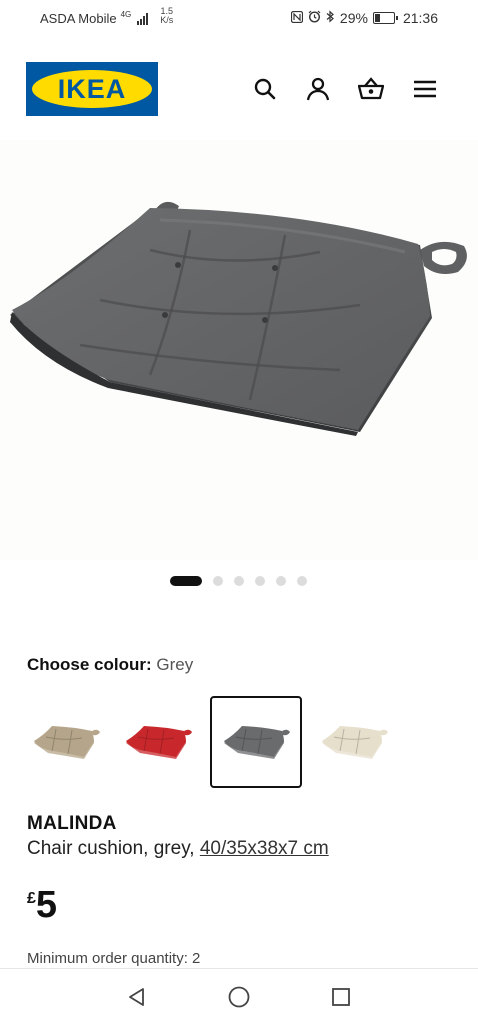  What do you see at coordinates (114, 958) in the screenshot?
I see `minimum-order-quantity: Minimum order quantity: 2` at bounding box center [114, 958].